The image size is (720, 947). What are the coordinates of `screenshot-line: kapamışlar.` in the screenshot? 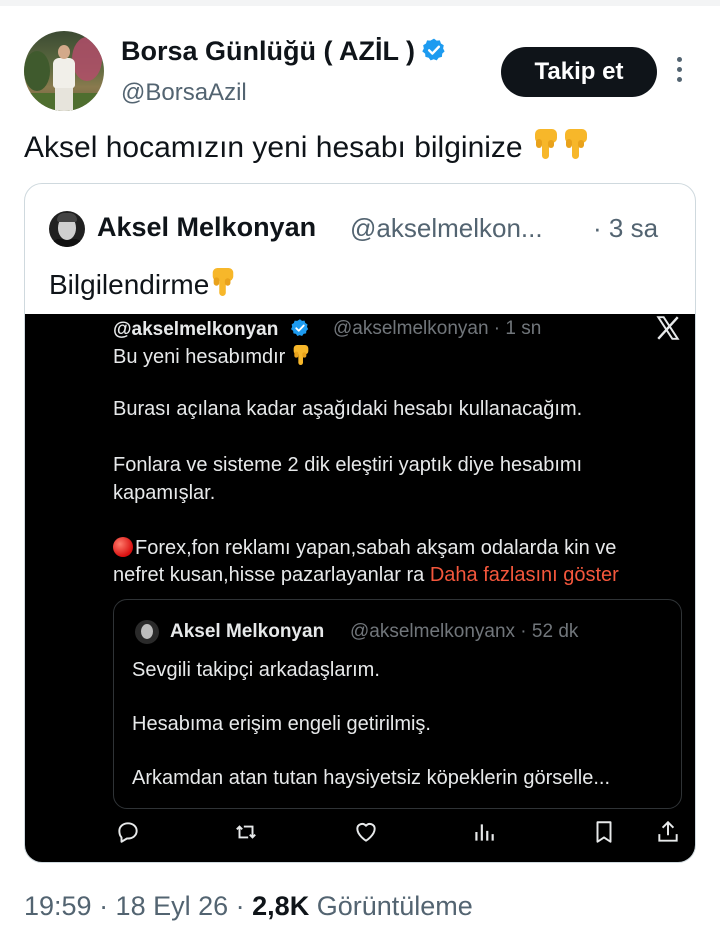 It's located at (164, 493).